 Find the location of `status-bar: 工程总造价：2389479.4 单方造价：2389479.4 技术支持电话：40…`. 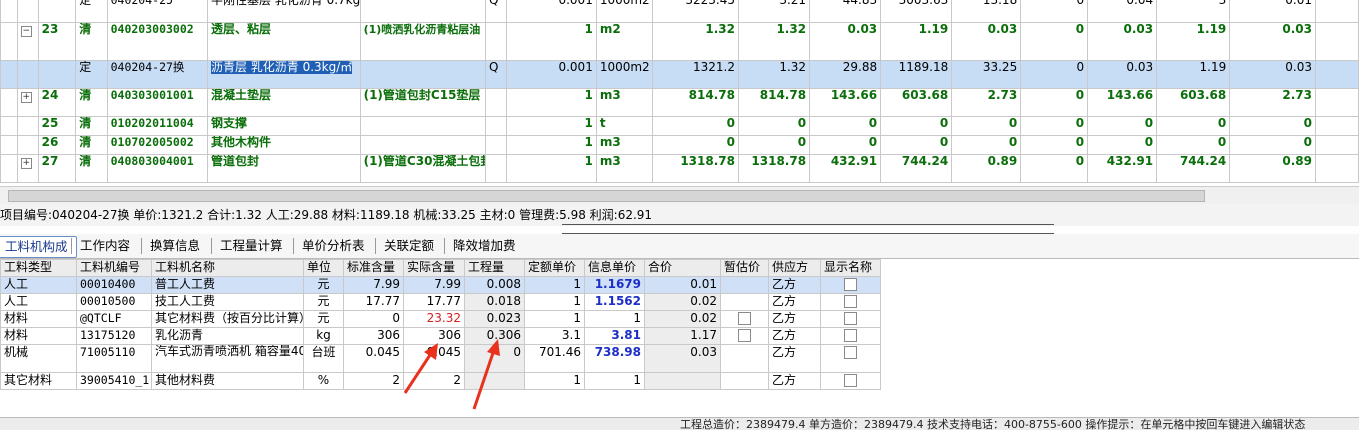

status-bar: 工程总造价：2389479.4 单方造价：2389479.4 技术支持电话：40… is located at coordinates (679, 423).